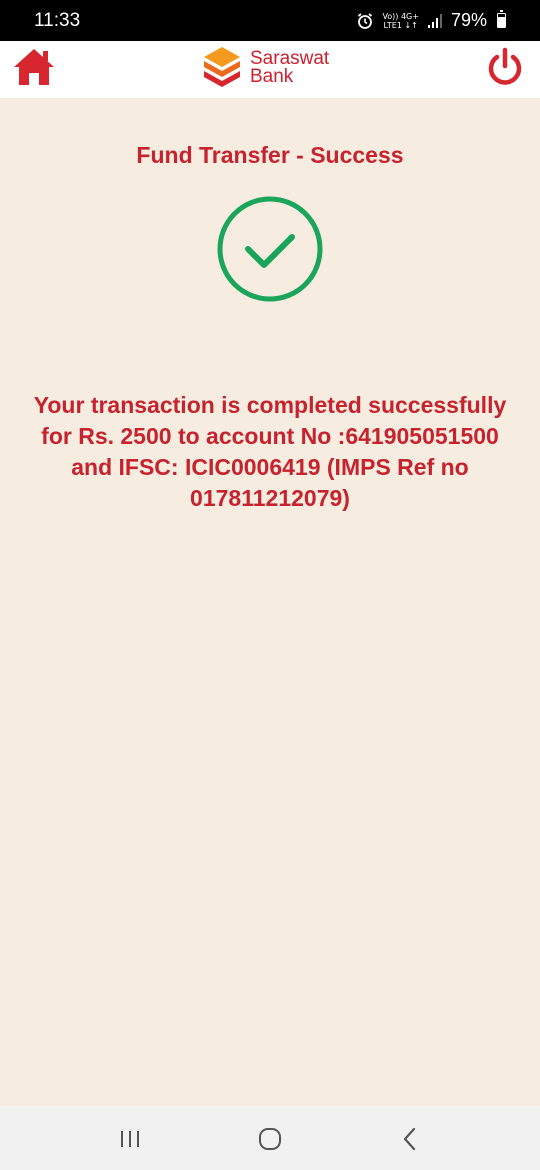 The height and width of the screenshot is (1170, 540). I want to click on home-circle-icon, so click(270, 1139).